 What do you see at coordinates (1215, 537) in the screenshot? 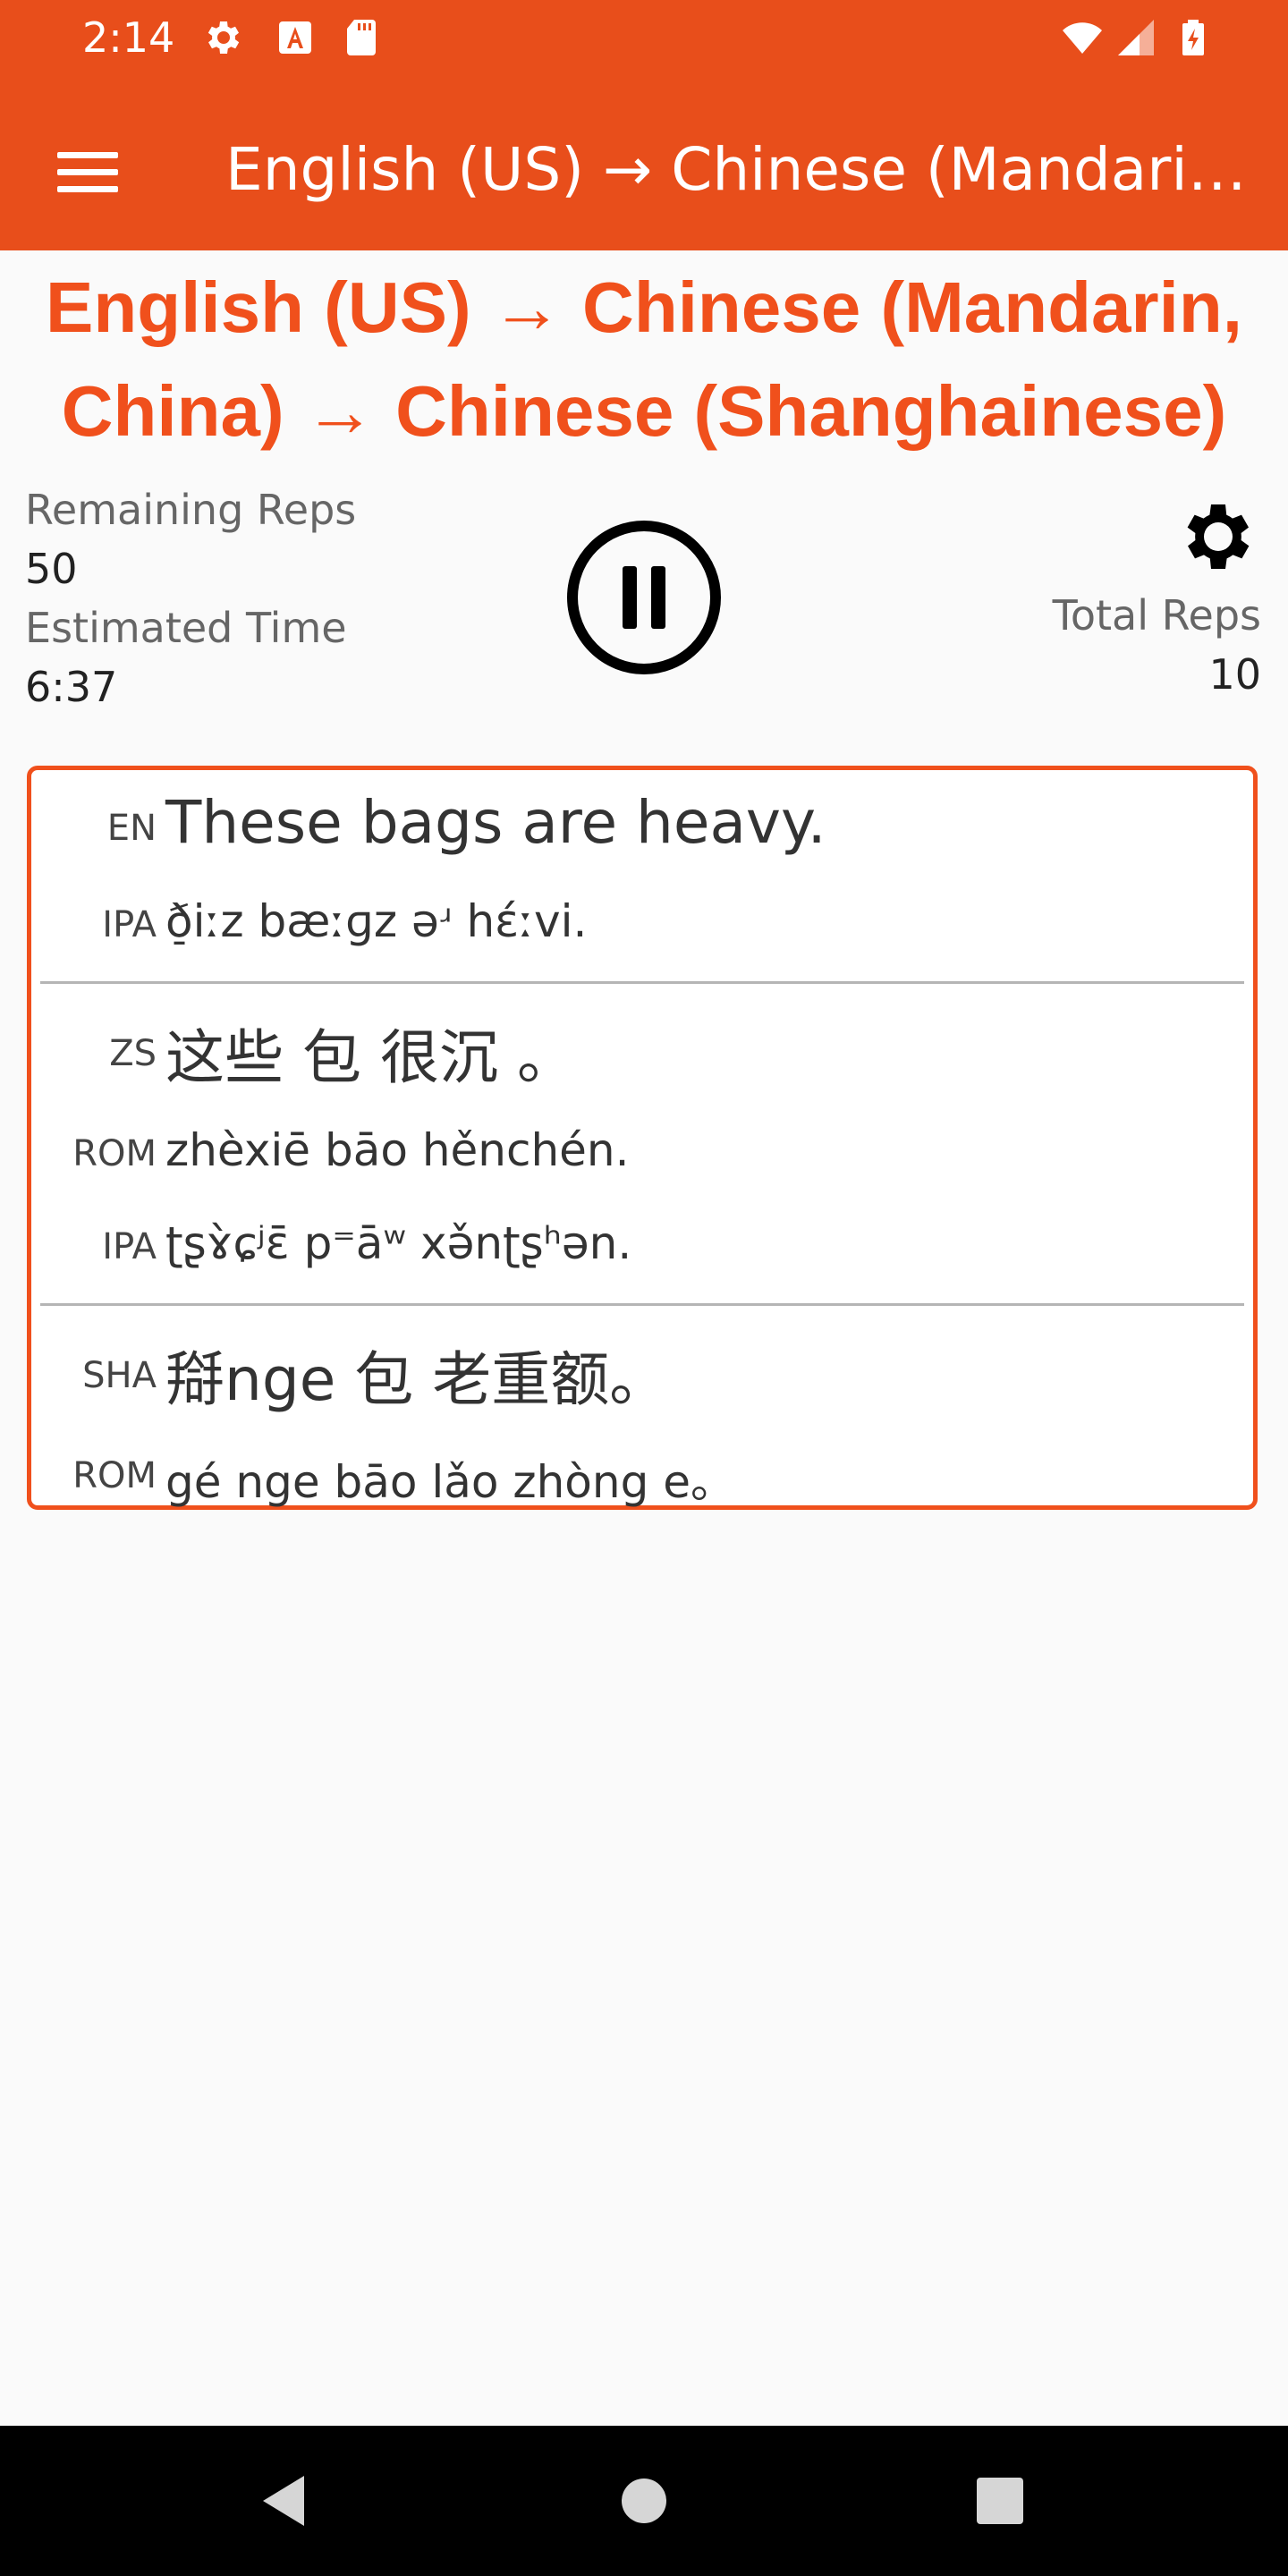
I see `settings-gear-icon` at bounding box center [1215, 537].